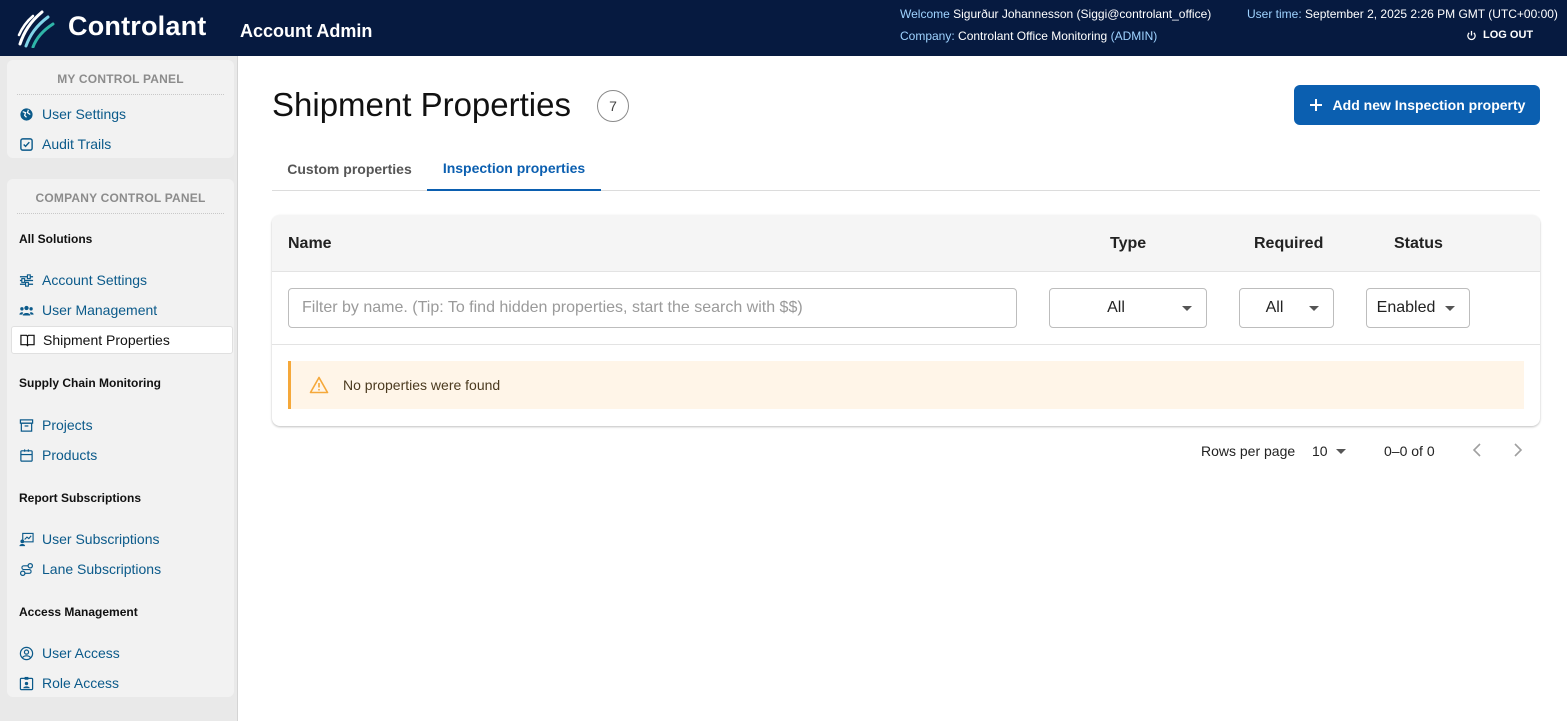  I want to click on sidebar-item-label: User Access, so click(81, 653).